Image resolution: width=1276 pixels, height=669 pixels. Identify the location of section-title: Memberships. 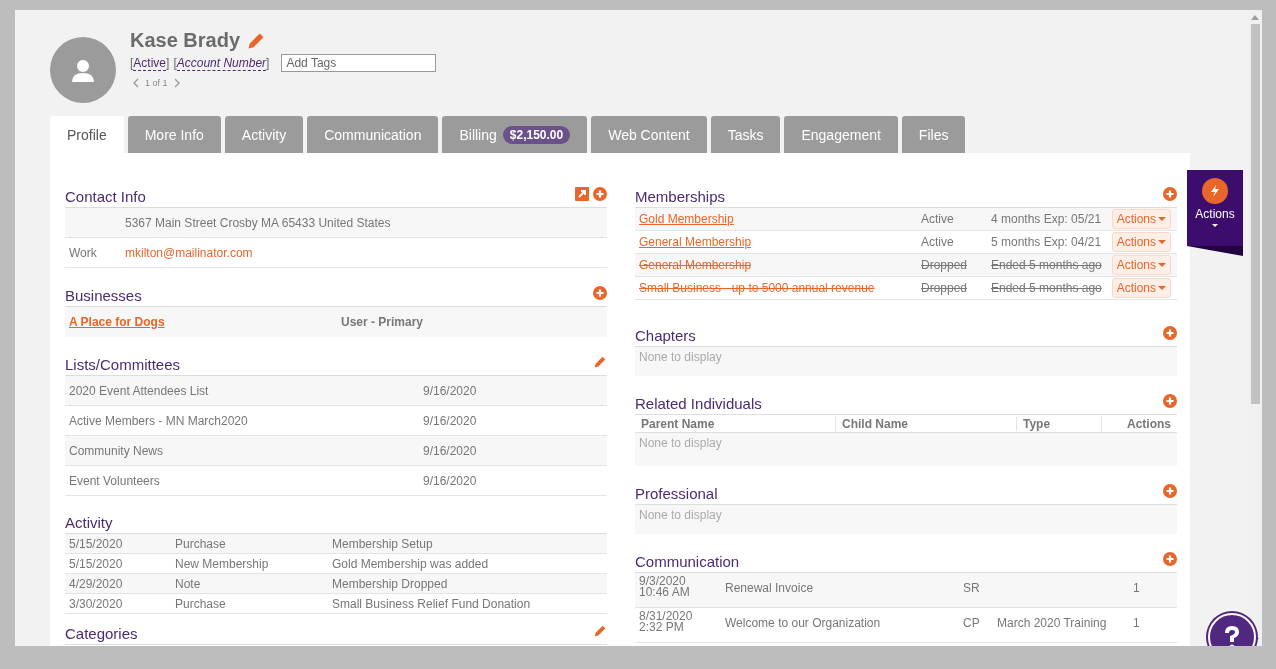
(680, 196).